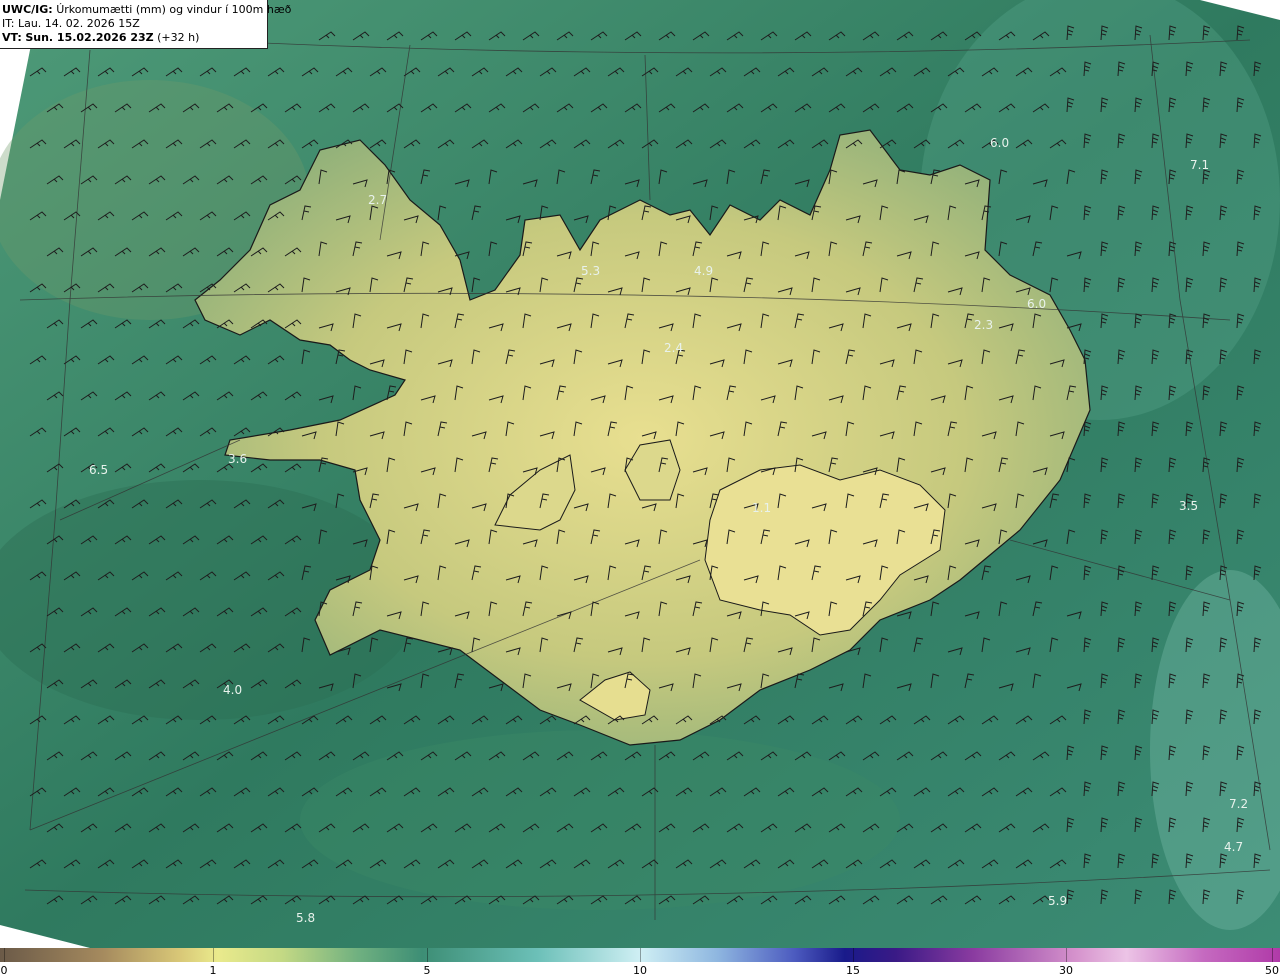 Image resolution: width=1280 pixels, height=978 pixels. Describe the element at coordinates (4, 970) in the screenshot. I see `colorbar-label: 0` at that location.